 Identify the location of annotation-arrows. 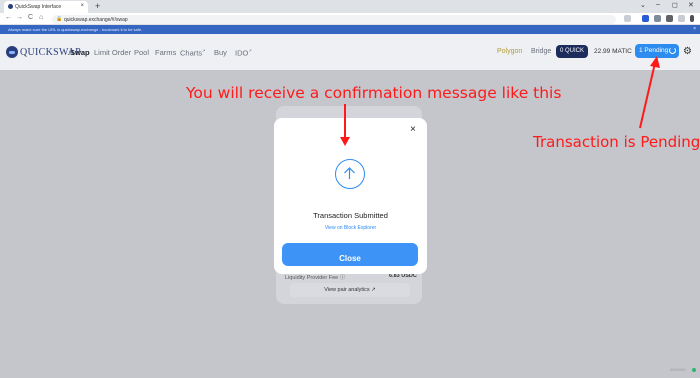
(500, 101).